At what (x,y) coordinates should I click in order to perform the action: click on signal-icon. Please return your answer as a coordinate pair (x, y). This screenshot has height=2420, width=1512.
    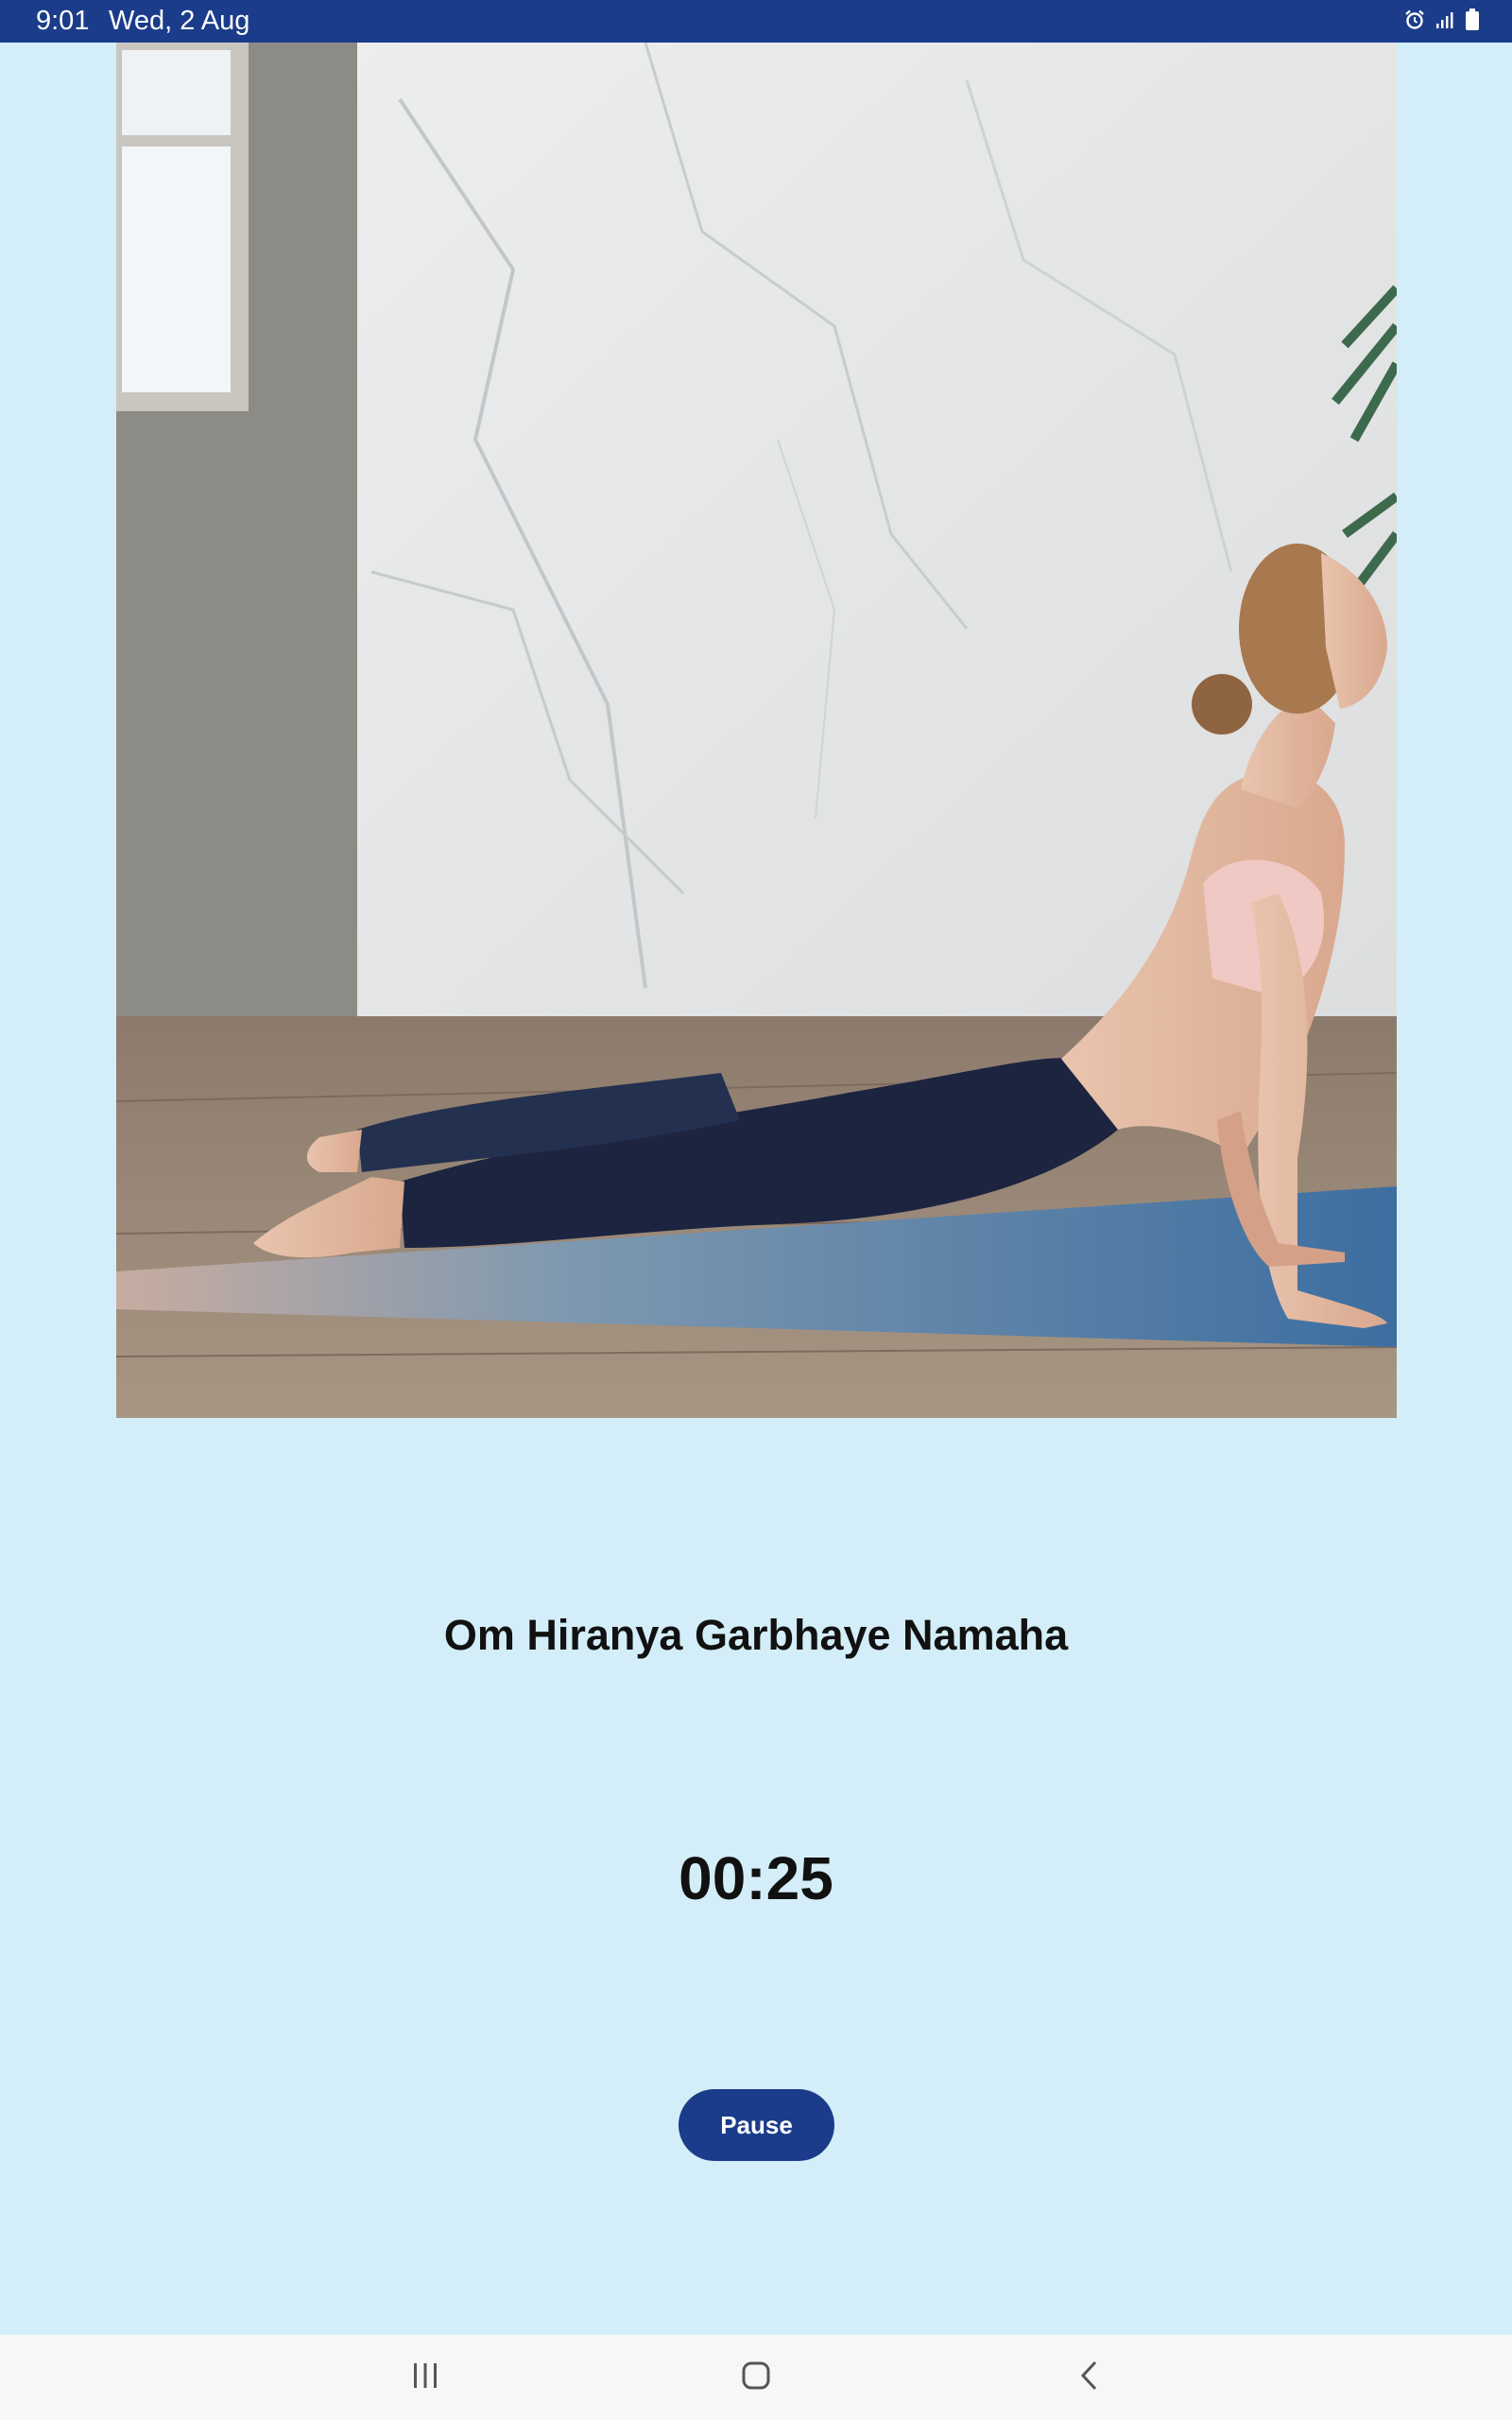
    Looking at the image, I should click on (1445, 22).